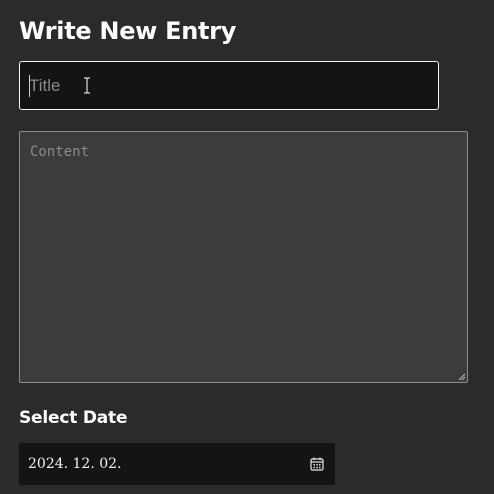 This screenshot has height=494, width=494. I want to click on date-section-label: Select Date, so click(73, 418).